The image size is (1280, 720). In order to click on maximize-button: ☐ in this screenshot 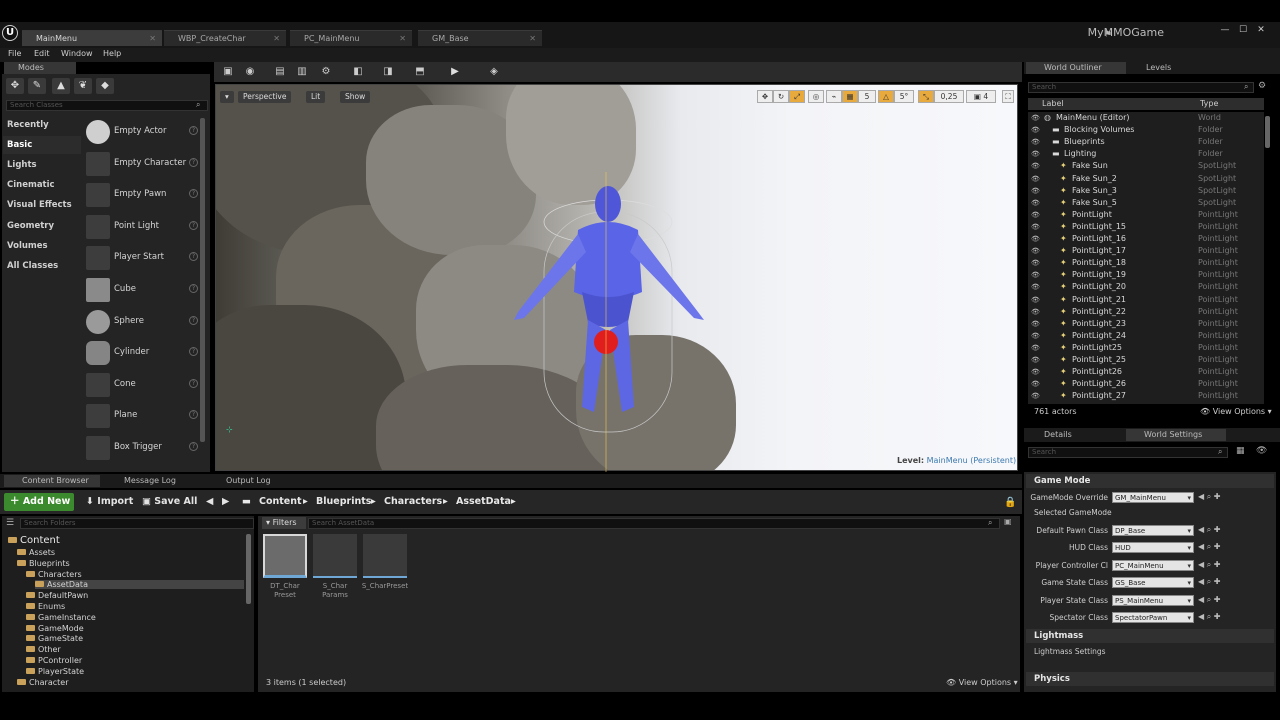, I will do `click(1243, 30)`.